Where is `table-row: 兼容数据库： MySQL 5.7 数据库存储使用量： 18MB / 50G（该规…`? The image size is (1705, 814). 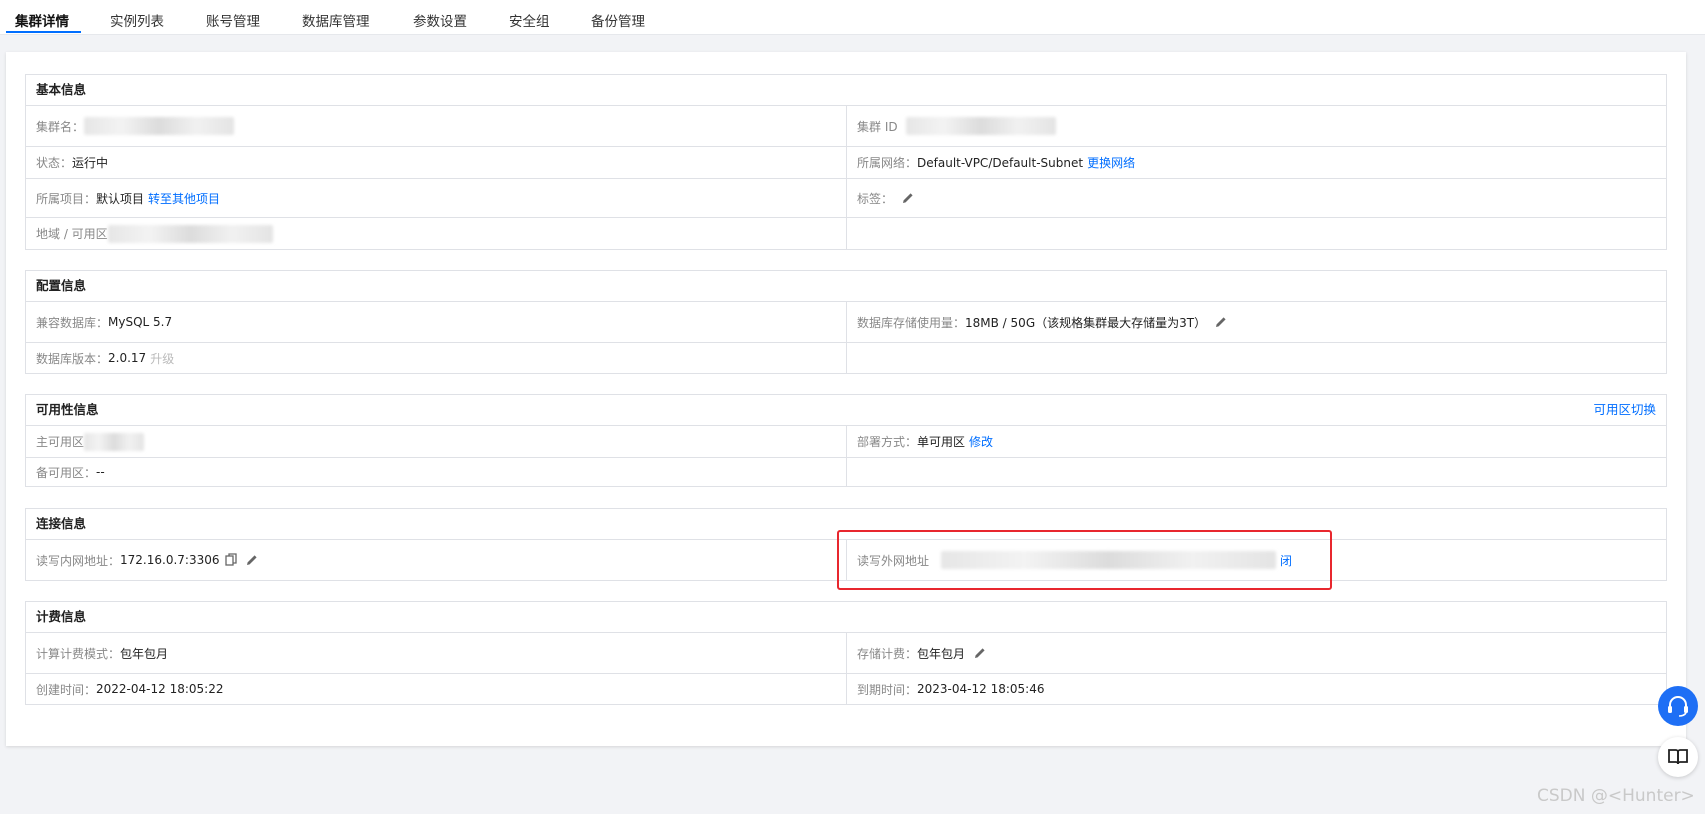
table-row: 兼容数据库： MySQL 5.7 数据库存储使用量： 18MB / 50G（该规… is located at coordinates (846, 322).